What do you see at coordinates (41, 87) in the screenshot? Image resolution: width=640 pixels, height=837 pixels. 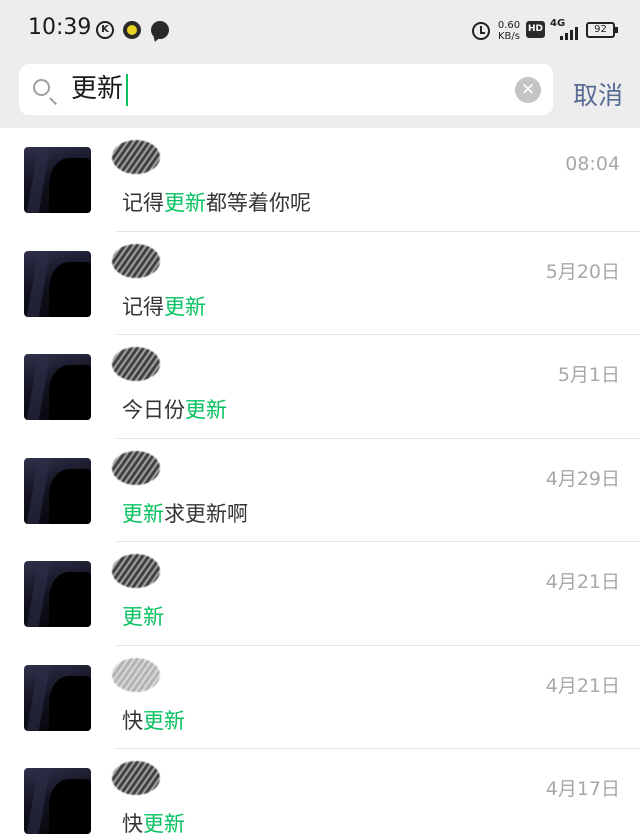 I see `search-icon` at bounding box center [41, 87].